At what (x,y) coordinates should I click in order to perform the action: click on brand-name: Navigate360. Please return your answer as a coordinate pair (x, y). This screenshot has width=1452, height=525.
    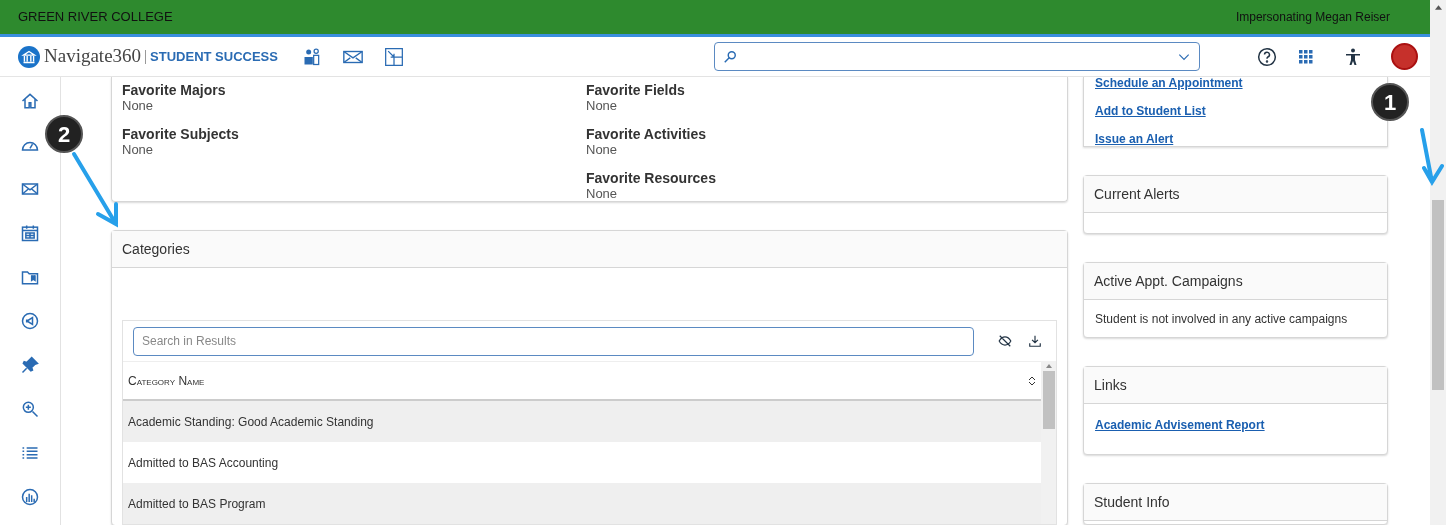
    Looking at the image, I should click on (93, 56).